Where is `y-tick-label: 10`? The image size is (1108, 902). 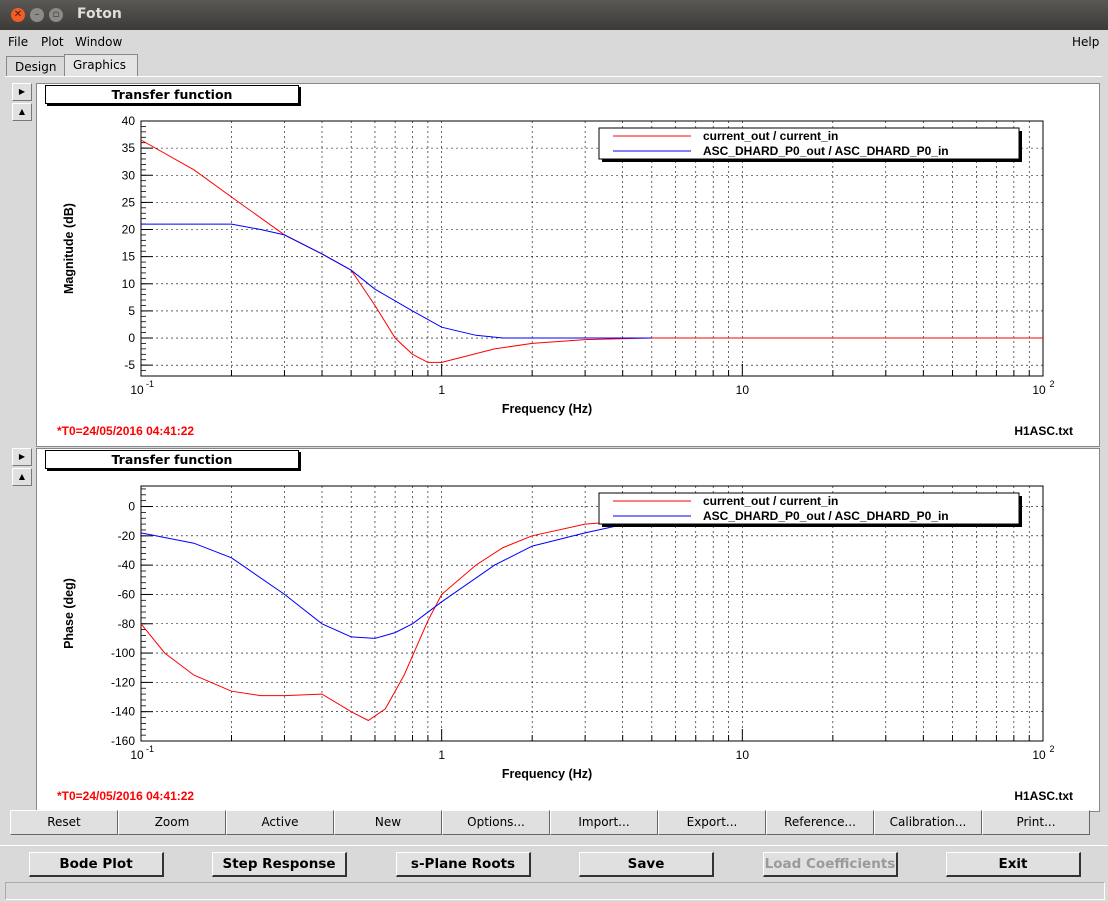
y-tick-label: 10 is located at coordinates (129, 284).